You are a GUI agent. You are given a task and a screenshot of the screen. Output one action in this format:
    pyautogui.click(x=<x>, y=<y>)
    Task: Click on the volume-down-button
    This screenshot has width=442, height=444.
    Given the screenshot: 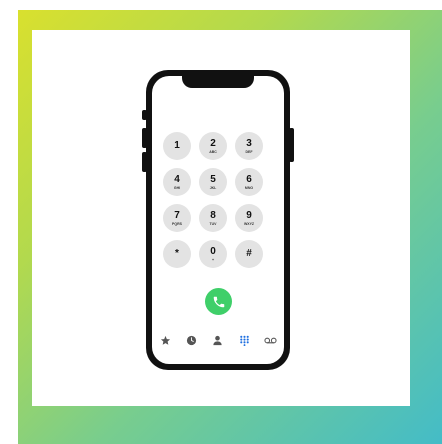 What is the action you would take?
    pyautogui.click(x=144, y=162)
    